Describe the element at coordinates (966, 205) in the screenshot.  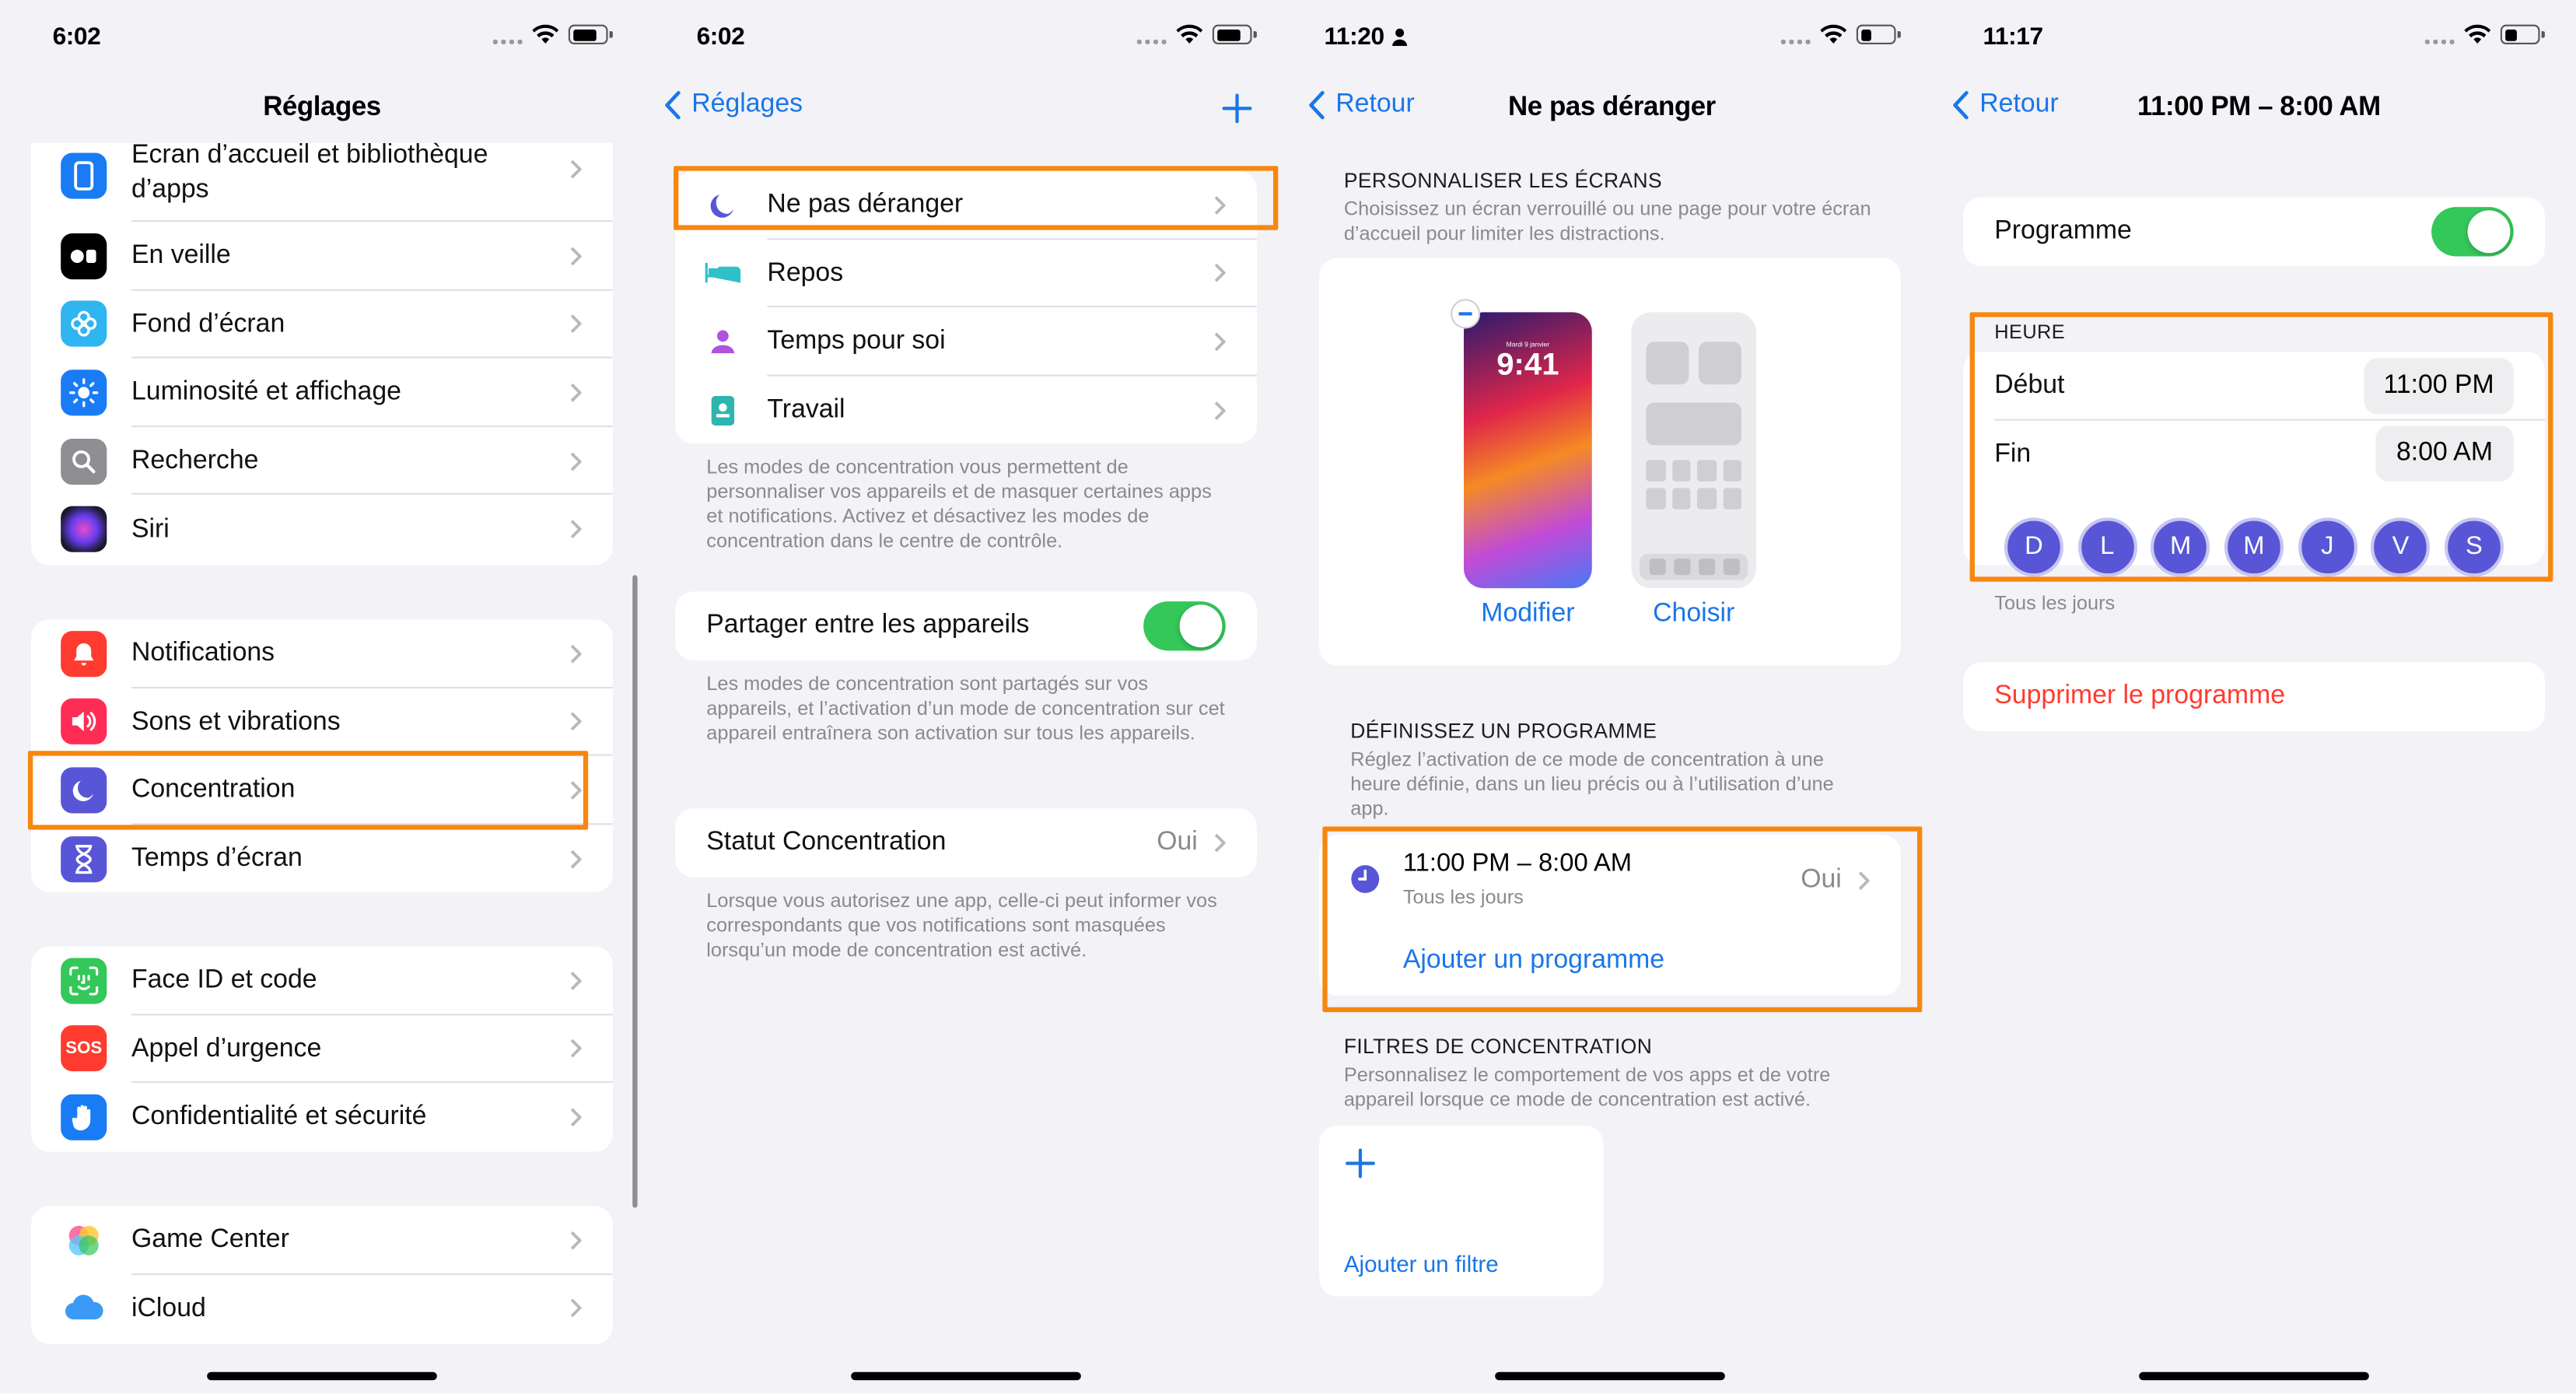
I see `focus-mode-dnd: Ne pas déranger` at that location.